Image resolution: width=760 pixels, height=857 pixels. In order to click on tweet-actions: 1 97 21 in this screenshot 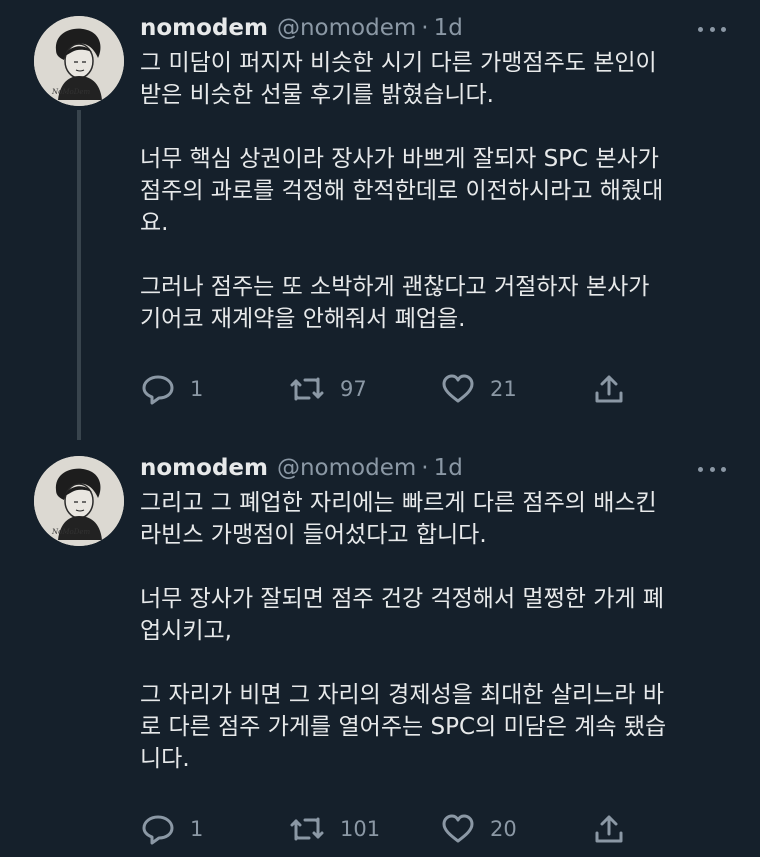, I will do `click(390, 389)`.